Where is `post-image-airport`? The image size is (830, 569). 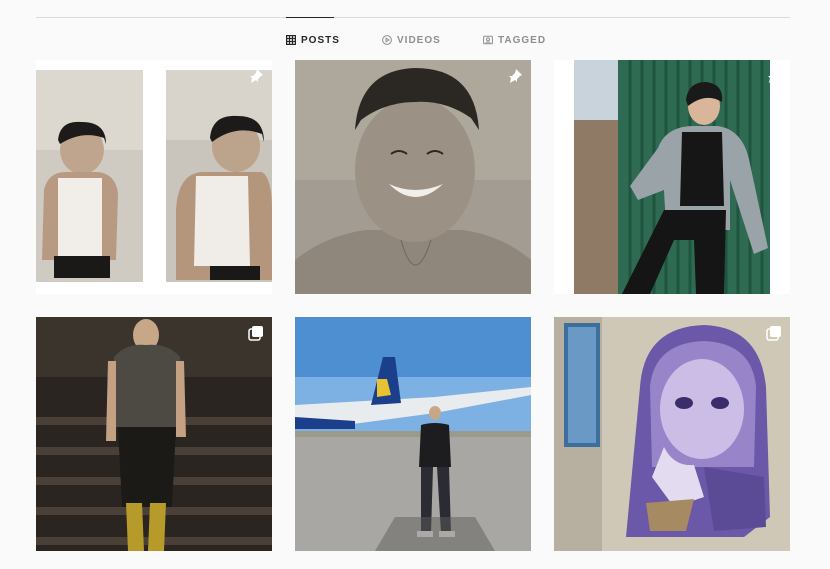
post-image-airport is located at coordinates (413, 434).